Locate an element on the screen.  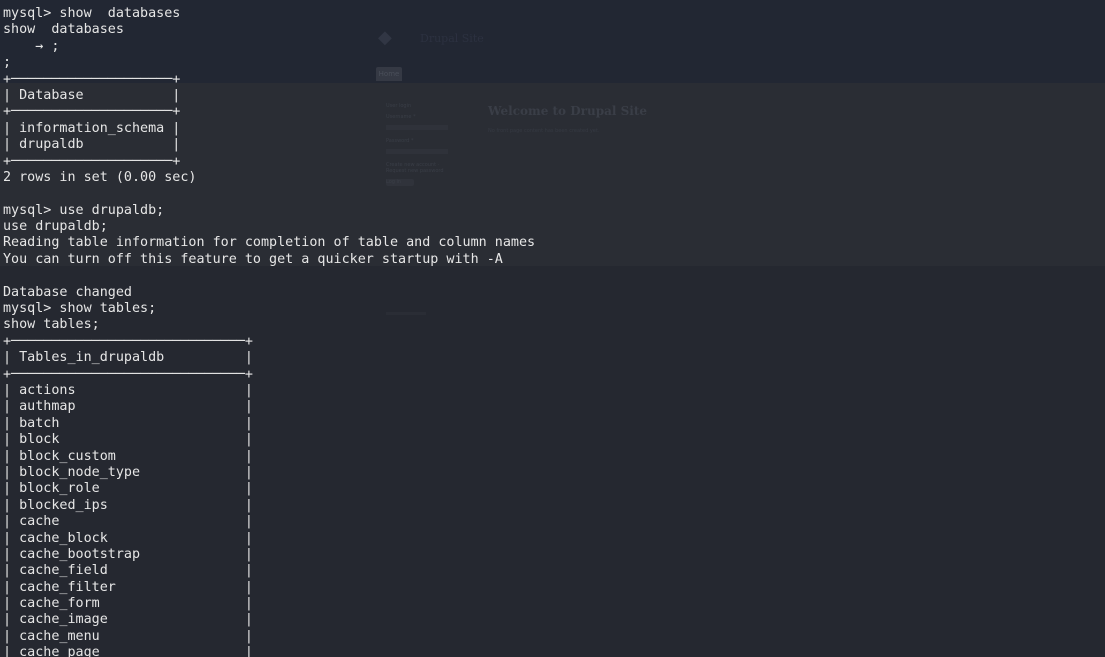
terminal-line: | authmap | is located at coordinates (128, 407).